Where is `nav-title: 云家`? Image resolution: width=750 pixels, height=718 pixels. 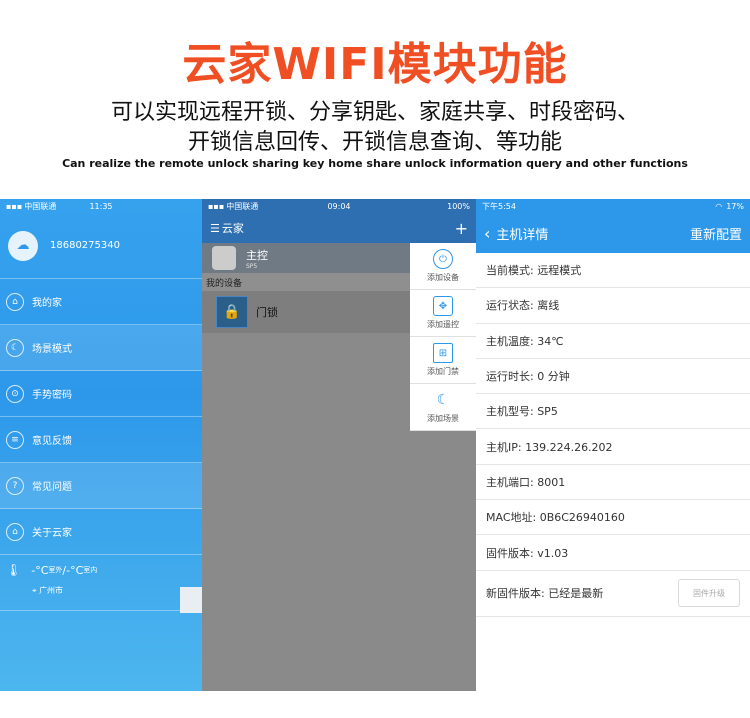
nav-title: 云家 is located at coordinates (232, 228).